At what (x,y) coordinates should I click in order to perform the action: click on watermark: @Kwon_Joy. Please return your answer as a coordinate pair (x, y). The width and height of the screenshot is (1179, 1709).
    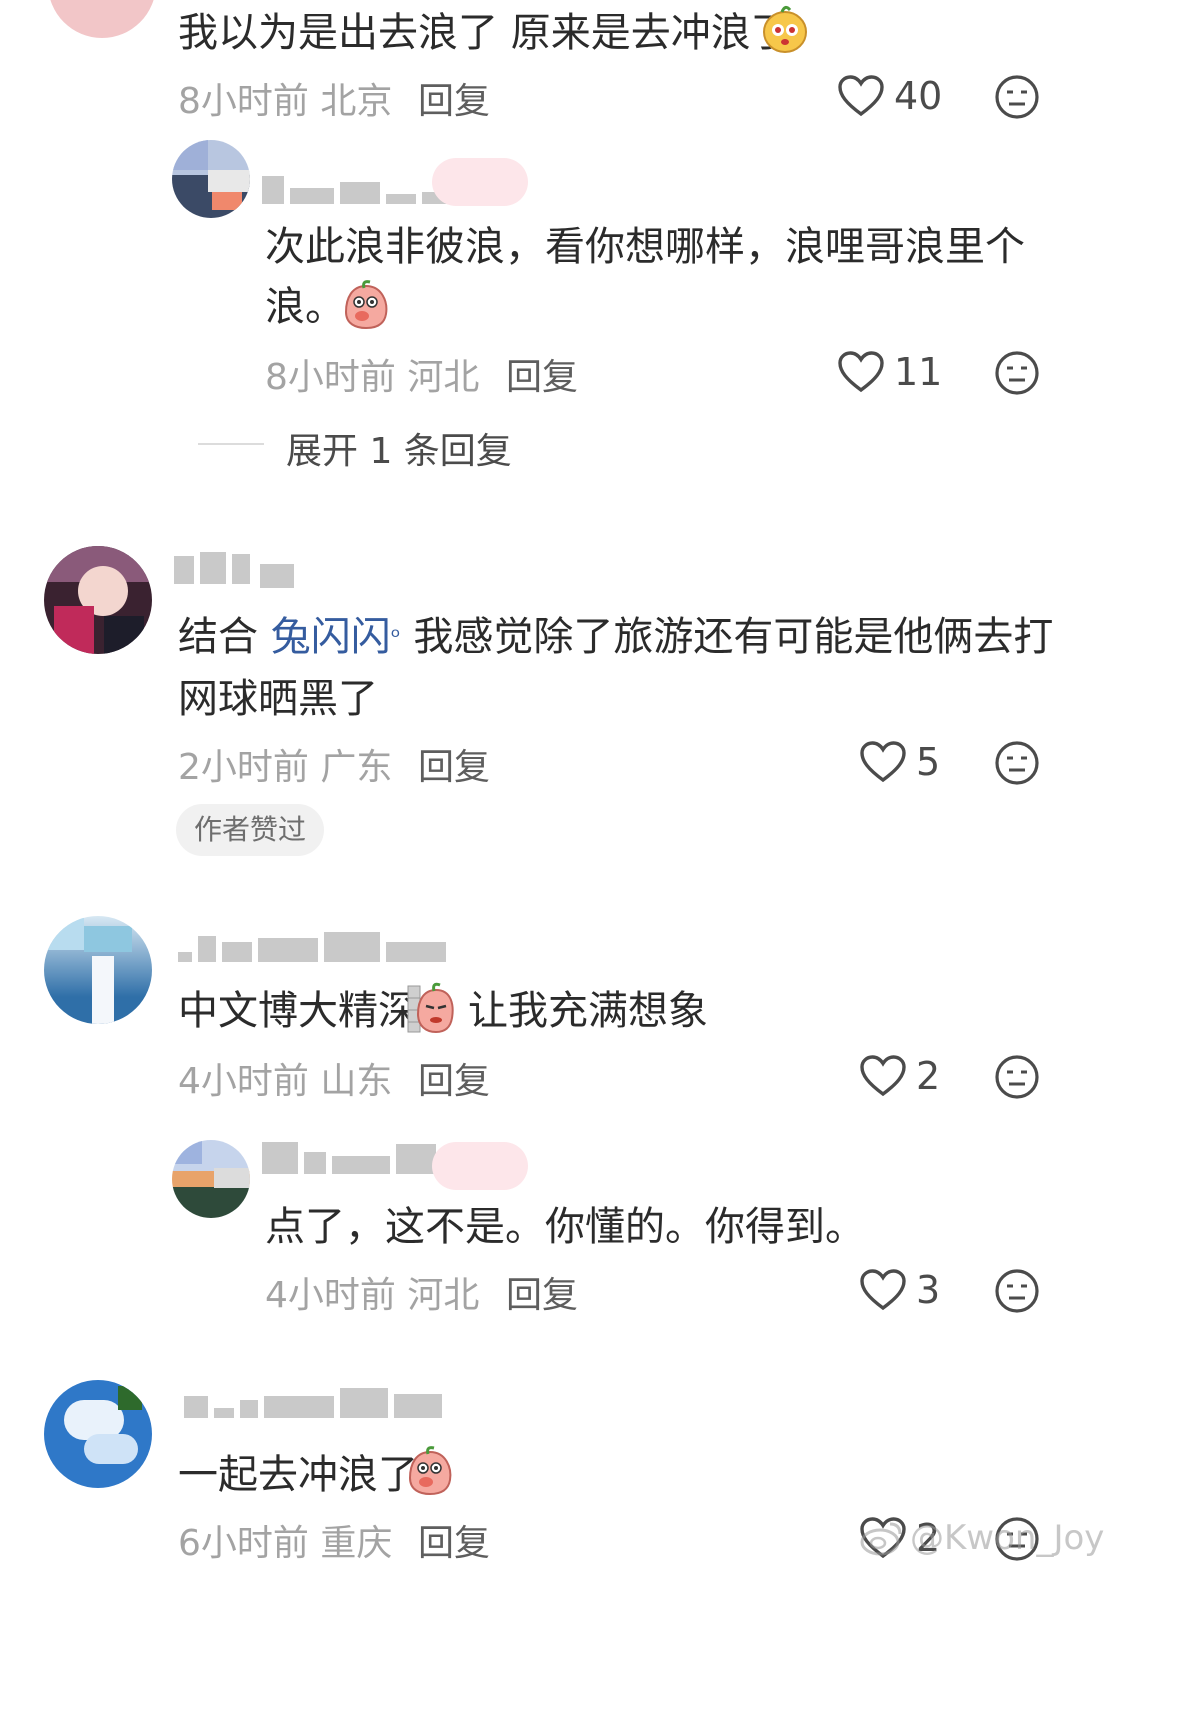
    Looking at the image, I should click on (982, 1538).